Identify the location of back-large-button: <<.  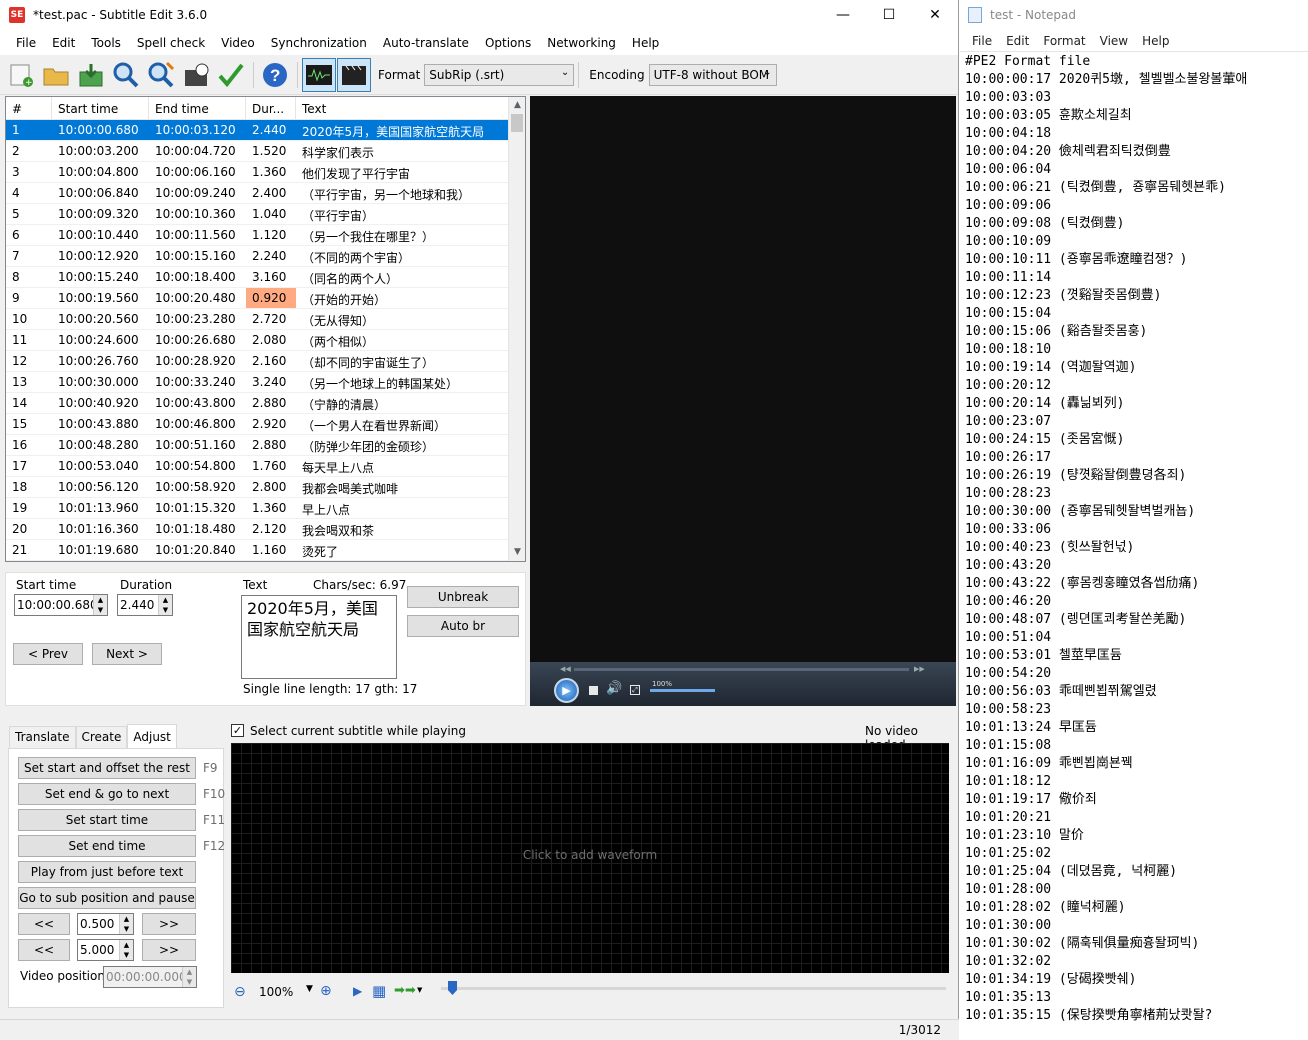
(44, 950).